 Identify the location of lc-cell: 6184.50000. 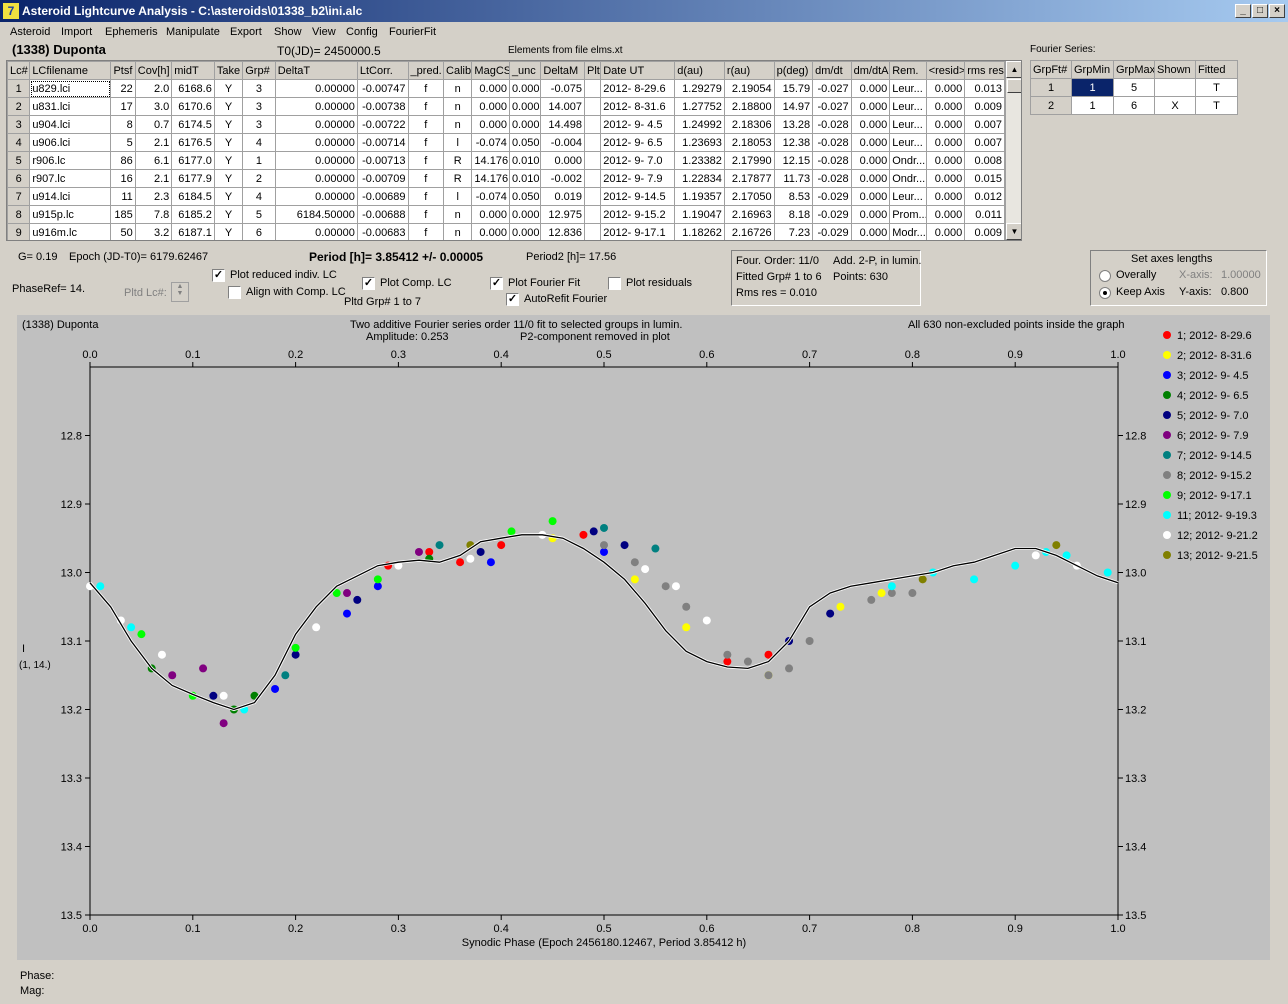
(316, 214).